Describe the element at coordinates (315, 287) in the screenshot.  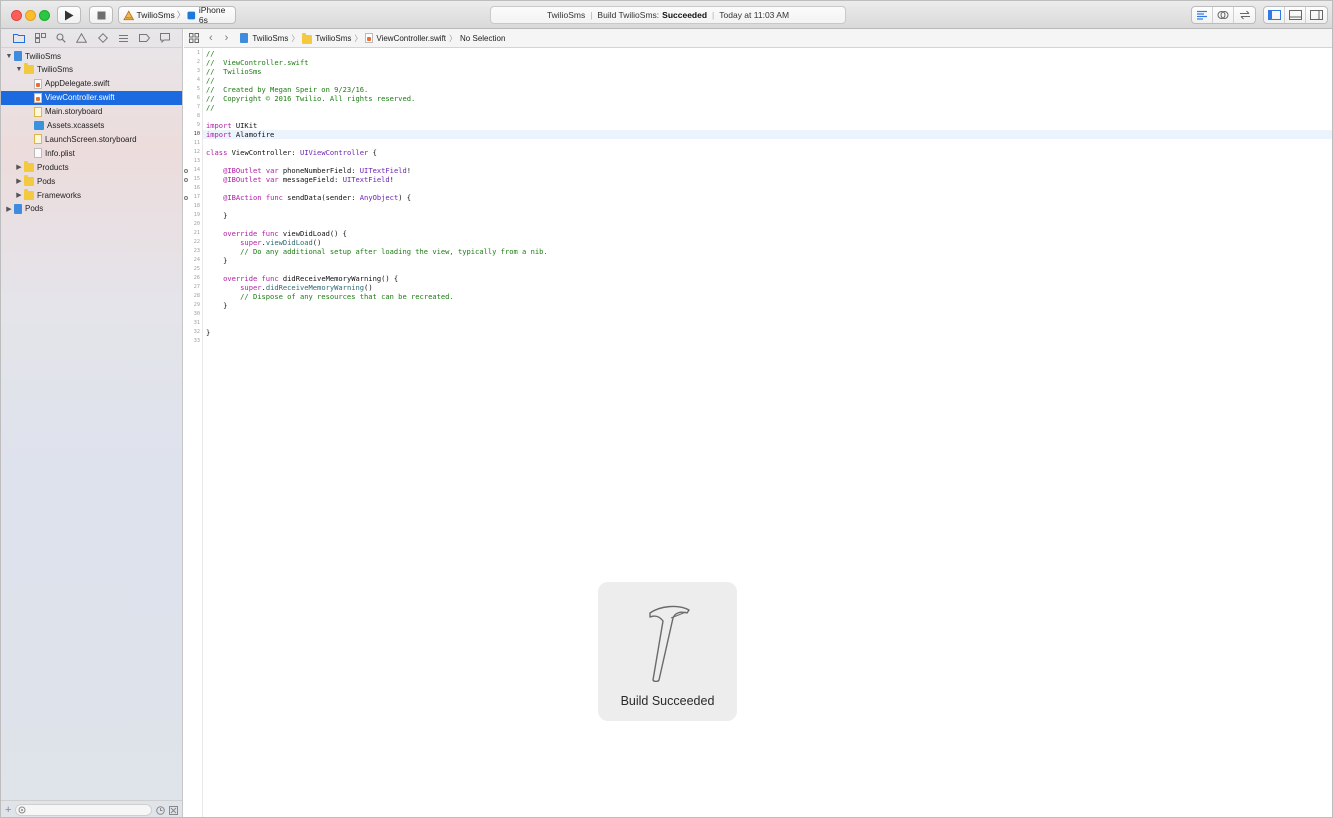
I see `code-token: didReceiveMemoryWarning` at that location.